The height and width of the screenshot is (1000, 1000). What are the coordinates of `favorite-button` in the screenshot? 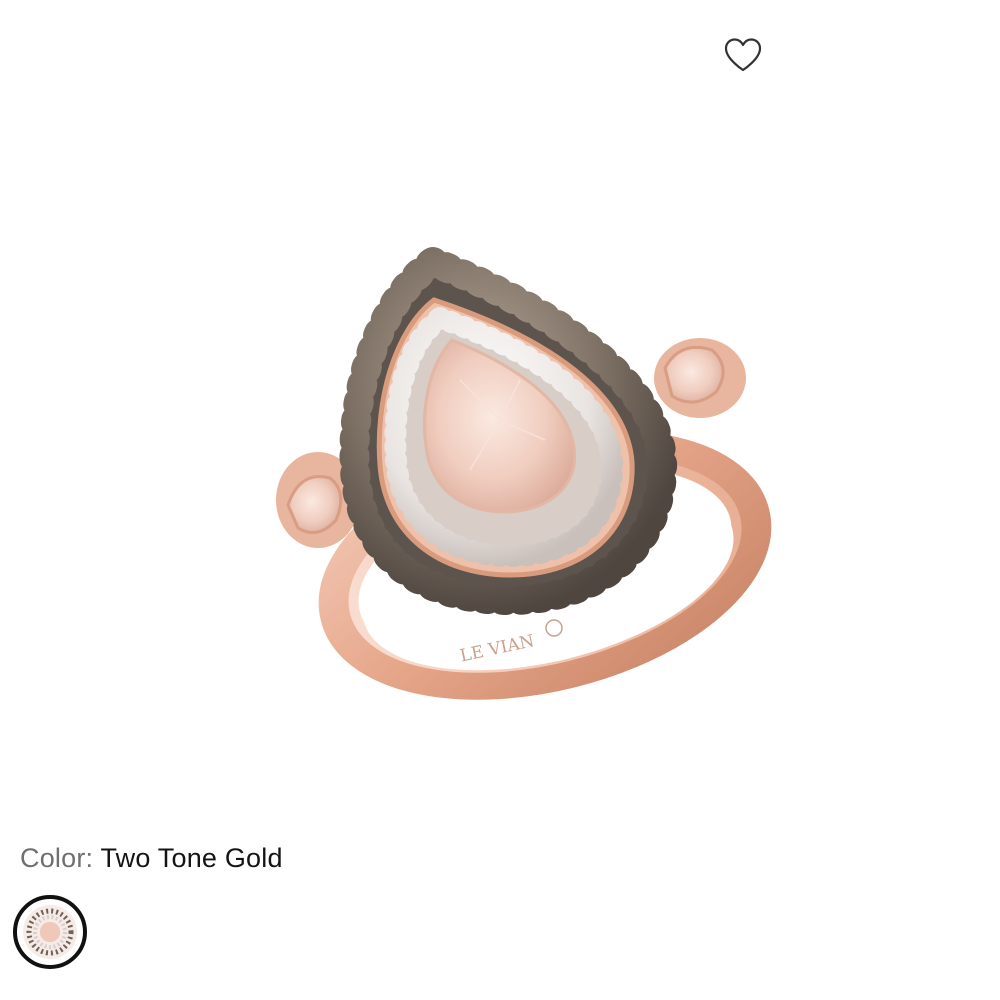 It's located at (743, 55).